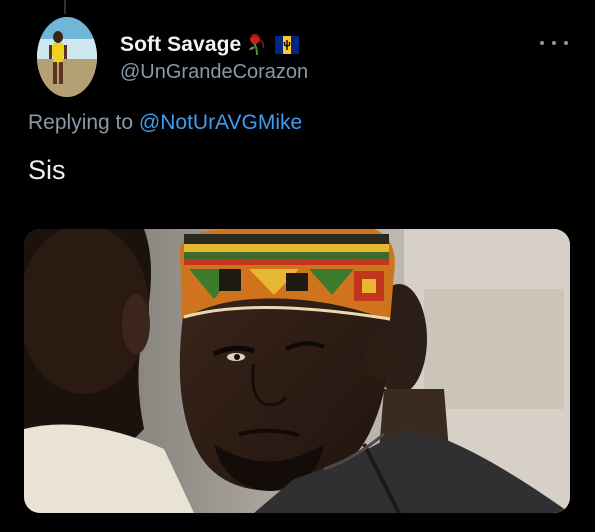 The width and height of the screenshot is (595, 532). What do you see at coordinates (47, 170) in the screenshot?
I see `tweet-text: Sis` at bounding box center [47, 170].